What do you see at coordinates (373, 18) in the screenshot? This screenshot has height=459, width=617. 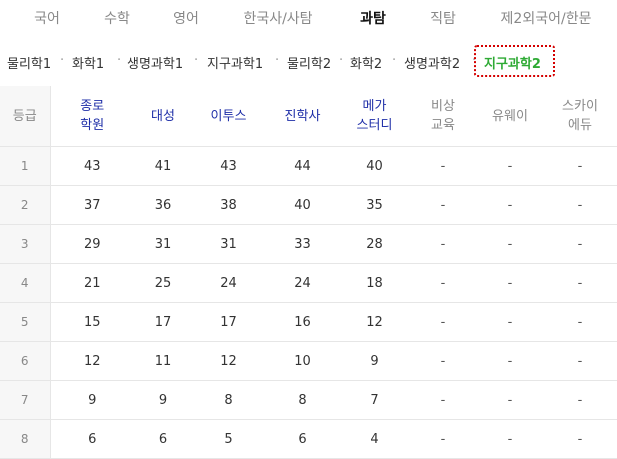 I see `tab-subject-4: 과탐` at bounding box center [373, 18].